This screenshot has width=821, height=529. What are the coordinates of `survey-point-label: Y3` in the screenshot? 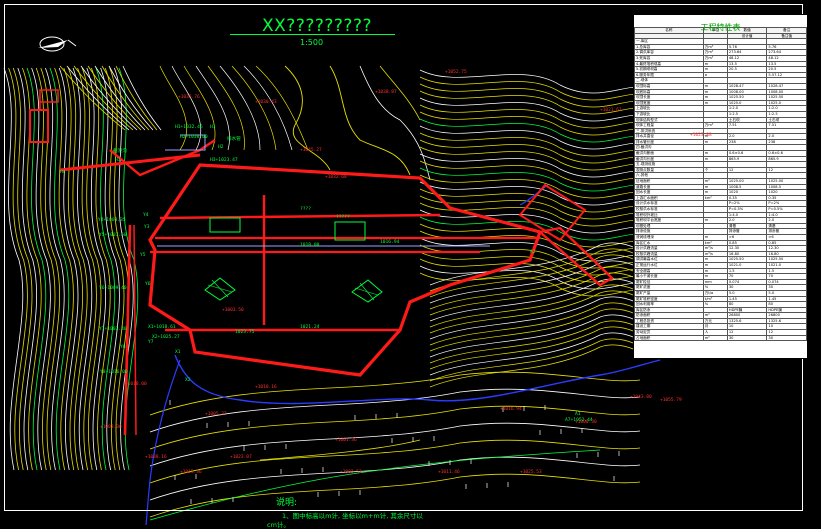 It's located at (147, 227).